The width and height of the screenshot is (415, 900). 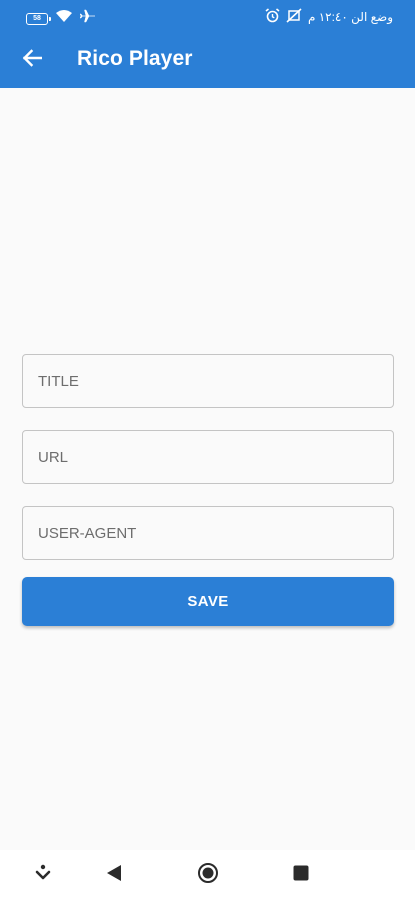 I want to click on status-left-icons: 58, so click(x=61, y=18).